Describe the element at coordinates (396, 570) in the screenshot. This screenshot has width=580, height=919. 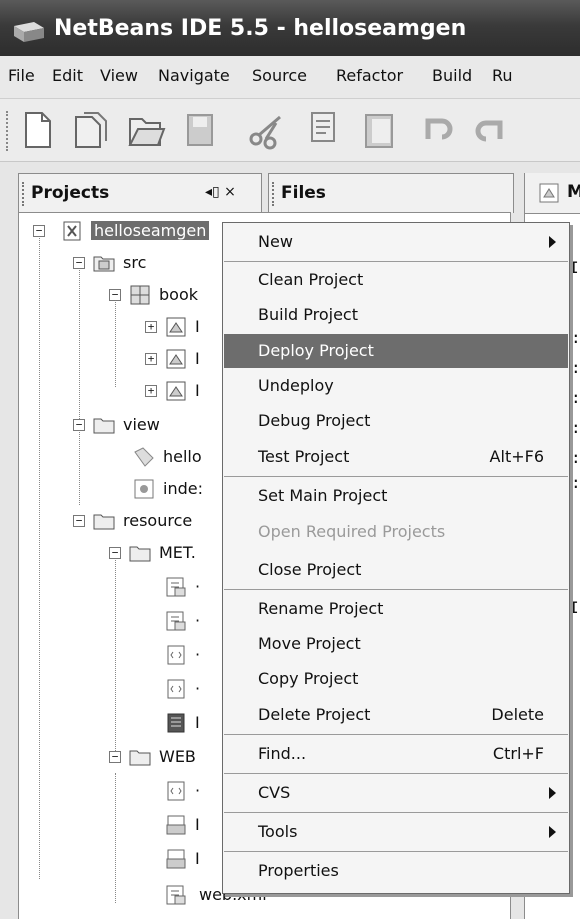
I see `menu-item-close-project: Close Project` at that location.